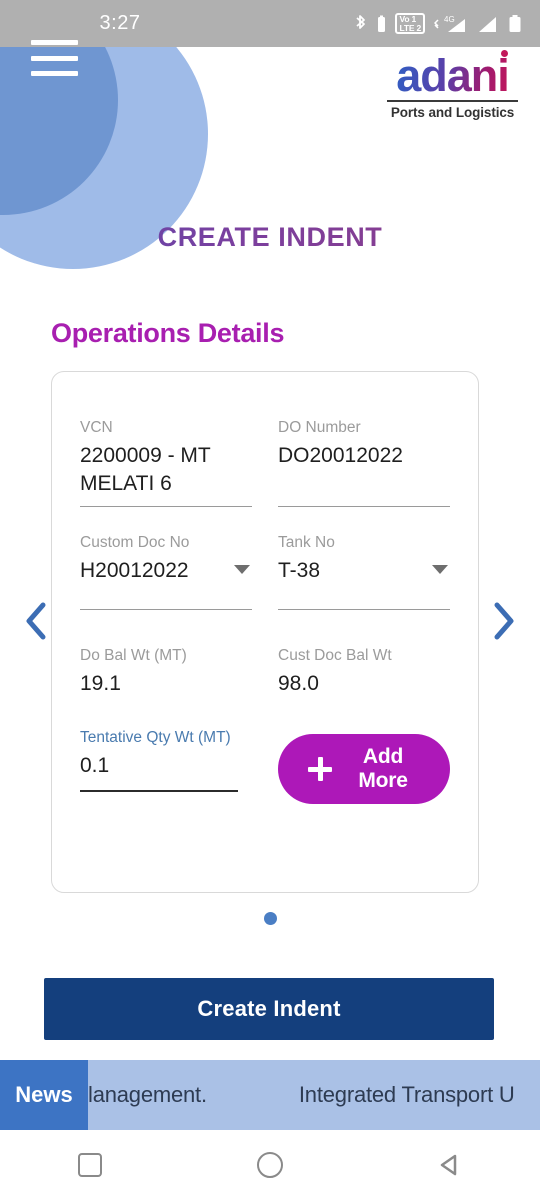 The image size is (540, 1200). Describe the element at coordinates (120, 23) in the screenshot. I see `status-bar-clock: 3:27` at that location.